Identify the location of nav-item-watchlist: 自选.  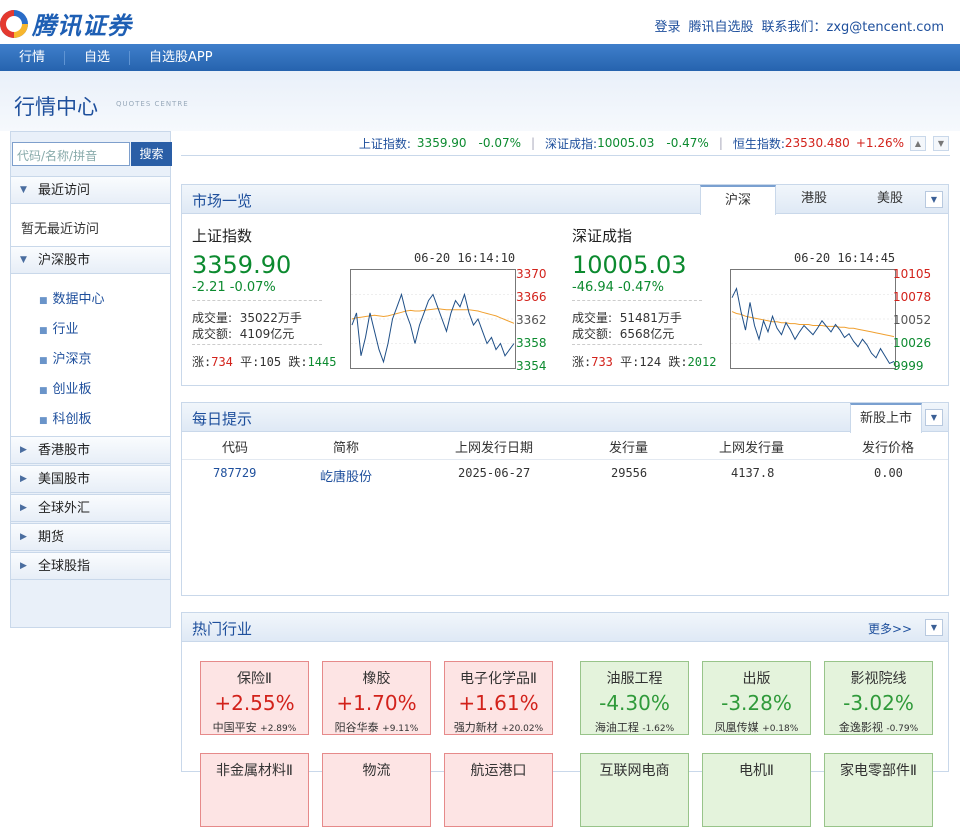
(98, 57).